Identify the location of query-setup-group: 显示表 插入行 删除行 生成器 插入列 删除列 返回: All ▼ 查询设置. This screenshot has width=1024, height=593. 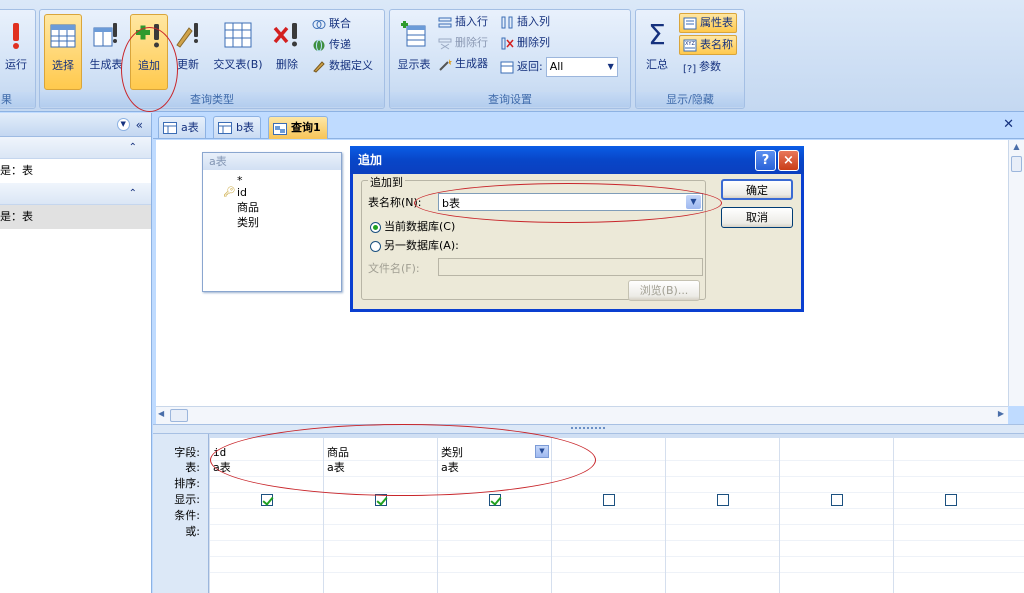
(510, 59).